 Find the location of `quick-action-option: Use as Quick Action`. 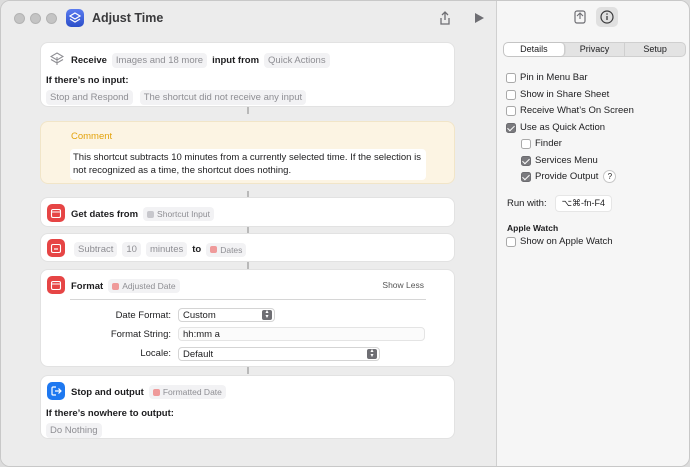

quick-action-option: Use as Quick Action is located at coordinates (555, 127).